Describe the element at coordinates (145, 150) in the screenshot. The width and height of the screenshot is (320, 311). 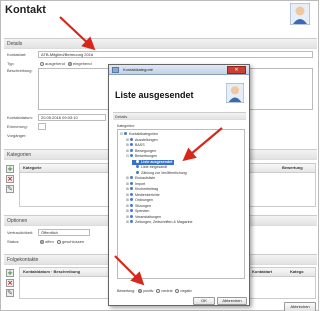
I see `tree-node-label: Bewegungen` at that location.